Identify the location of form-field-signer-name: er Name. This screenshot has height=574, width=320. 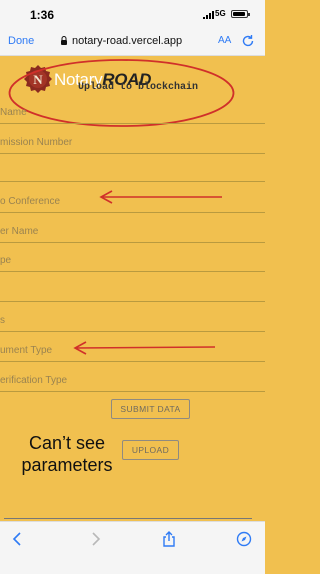
(132, 232).